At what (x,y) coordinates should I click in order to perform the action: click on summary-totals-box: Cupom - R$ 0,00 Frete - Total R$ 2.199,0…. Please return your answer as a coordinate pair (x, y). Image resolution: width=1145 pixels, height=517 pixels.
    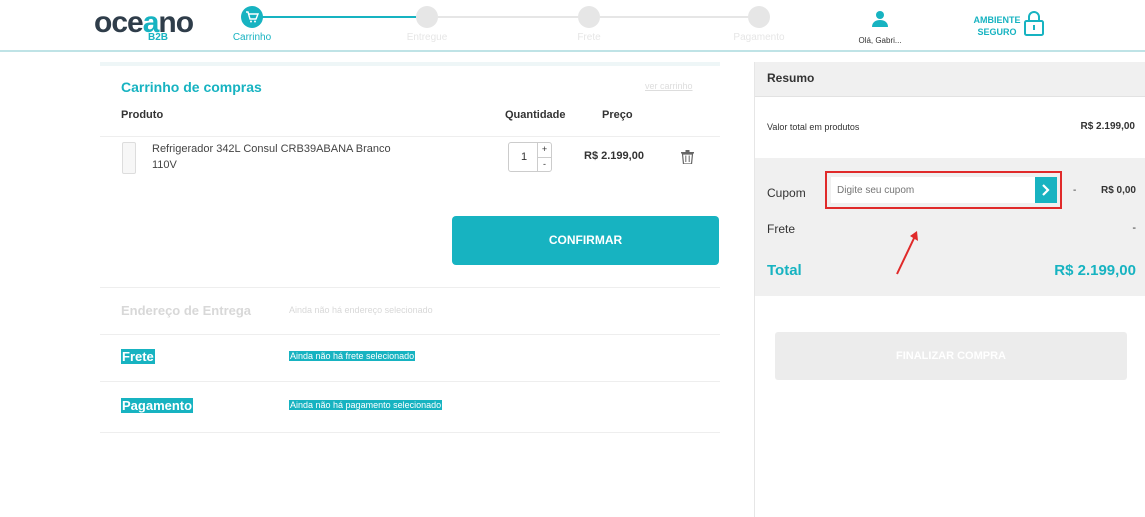
    Looking at the image, I should click on (950, 227).